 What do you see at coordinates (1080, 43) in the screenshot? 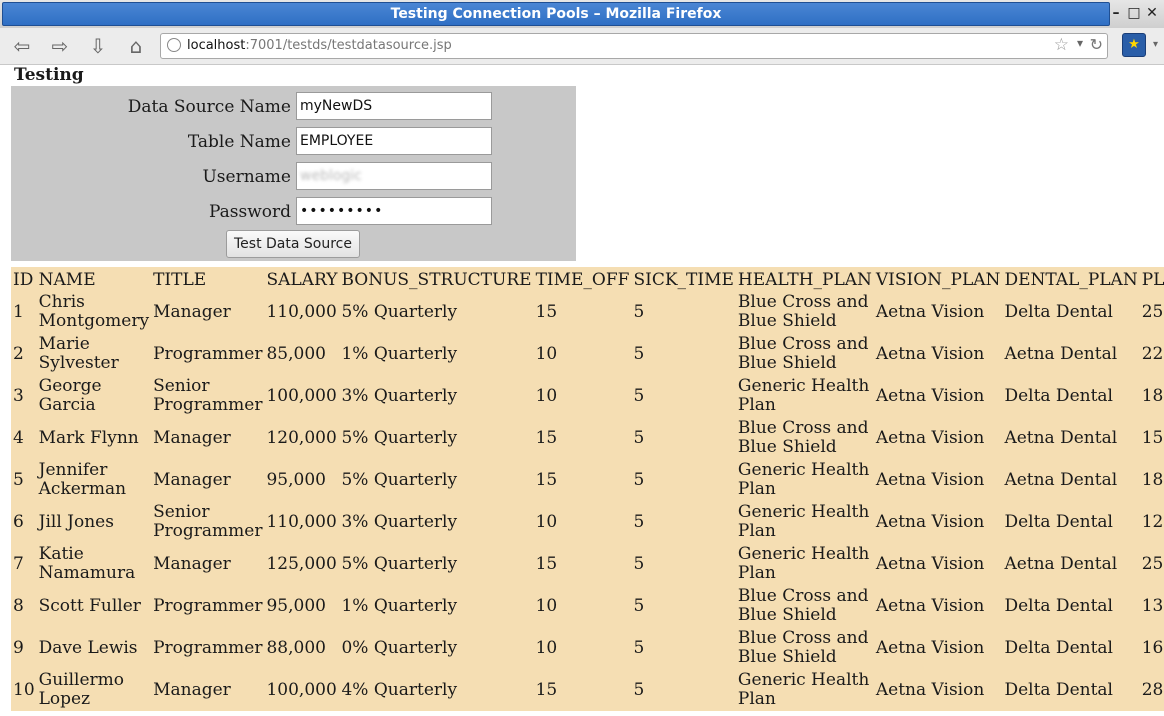
I see `chevron-down-icon: ▾` at bounding box center [1080, 43].